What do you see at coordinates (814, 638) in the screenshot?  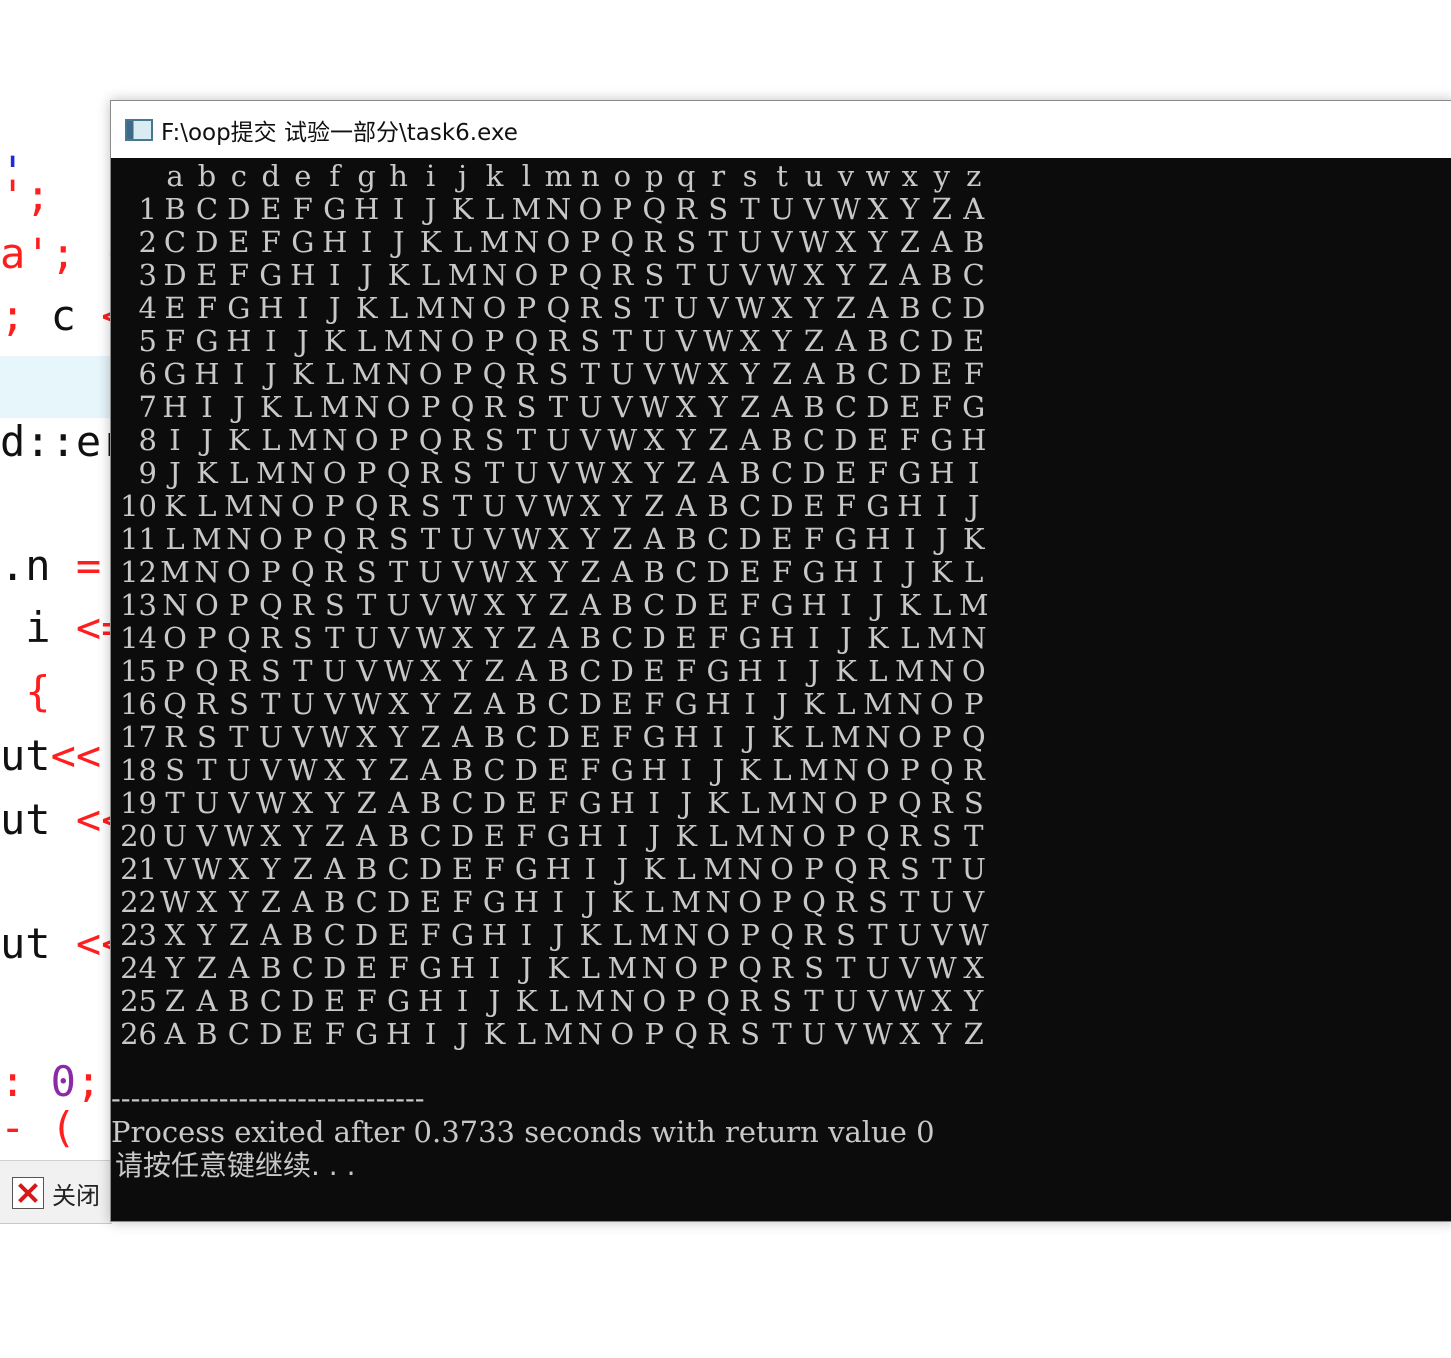 I see `table-cell-letter: I` at bounding box center [814, 638].